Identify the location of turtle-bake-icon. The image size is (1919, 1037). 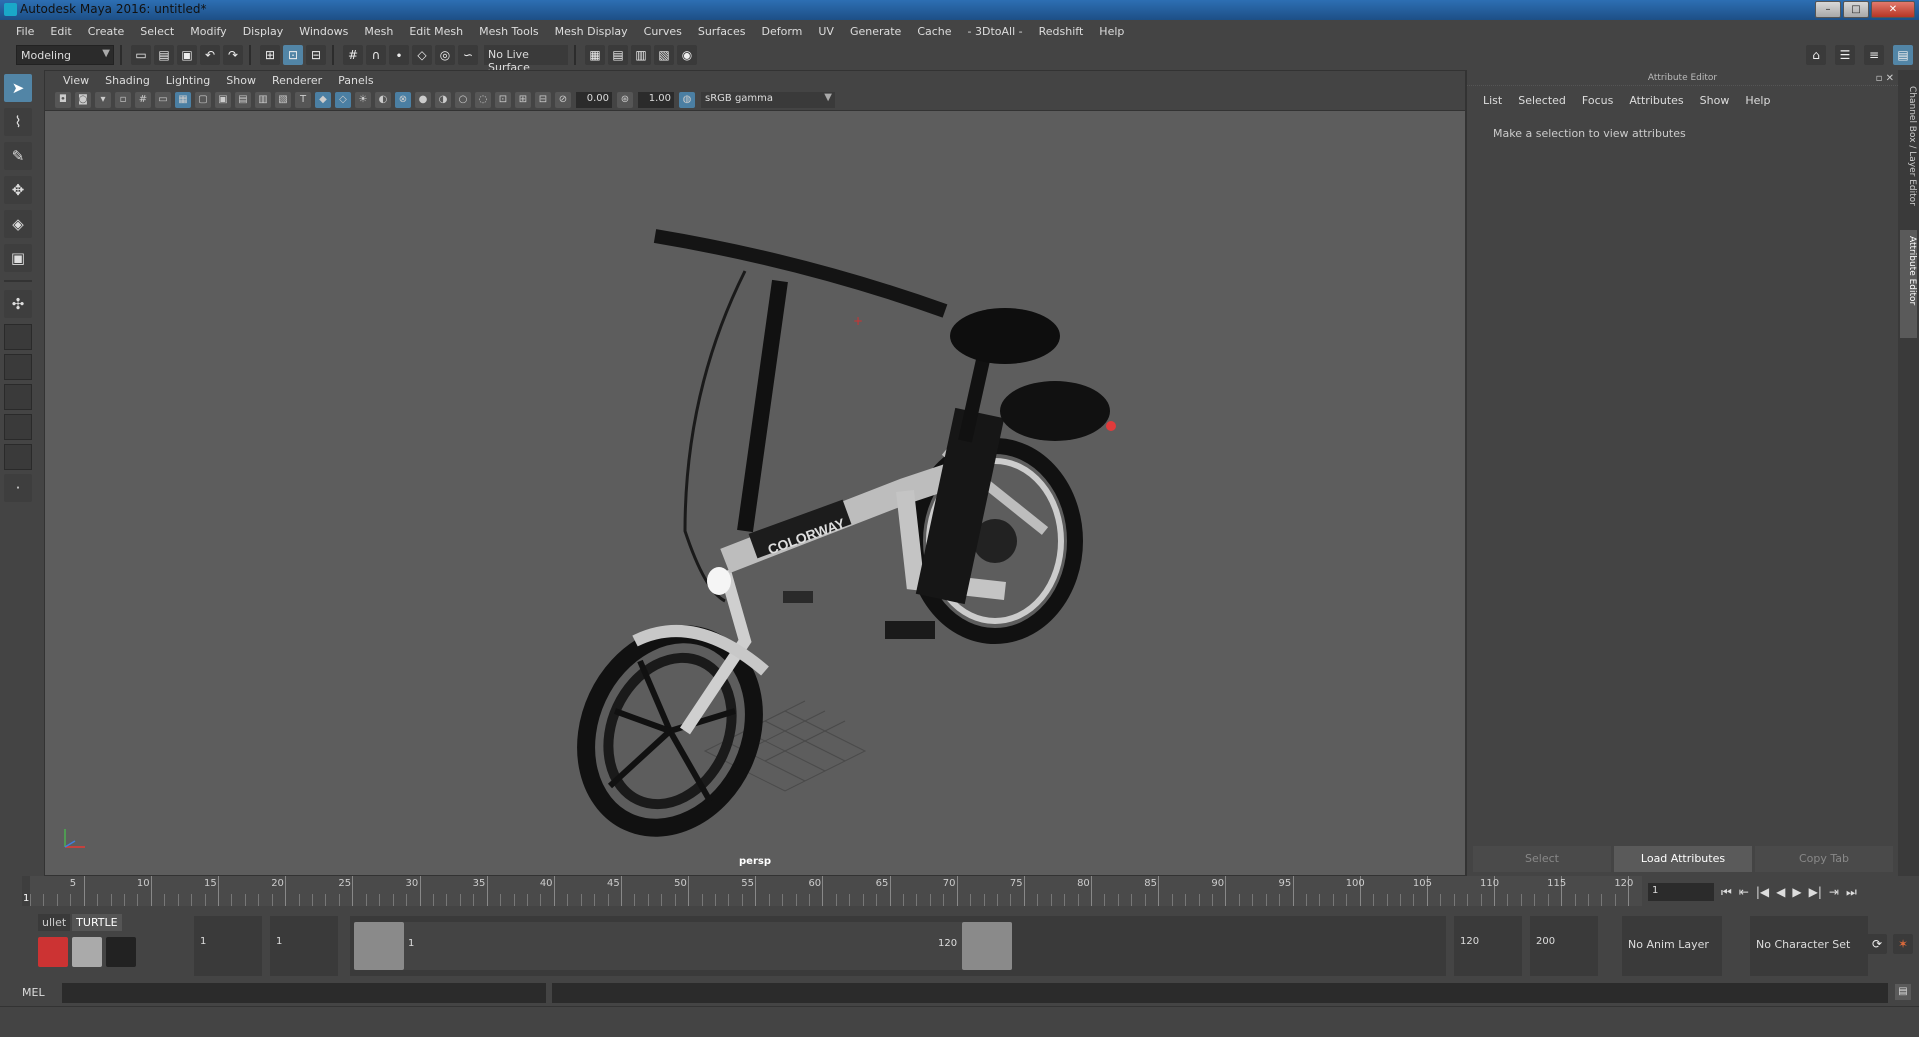
(87, 952).